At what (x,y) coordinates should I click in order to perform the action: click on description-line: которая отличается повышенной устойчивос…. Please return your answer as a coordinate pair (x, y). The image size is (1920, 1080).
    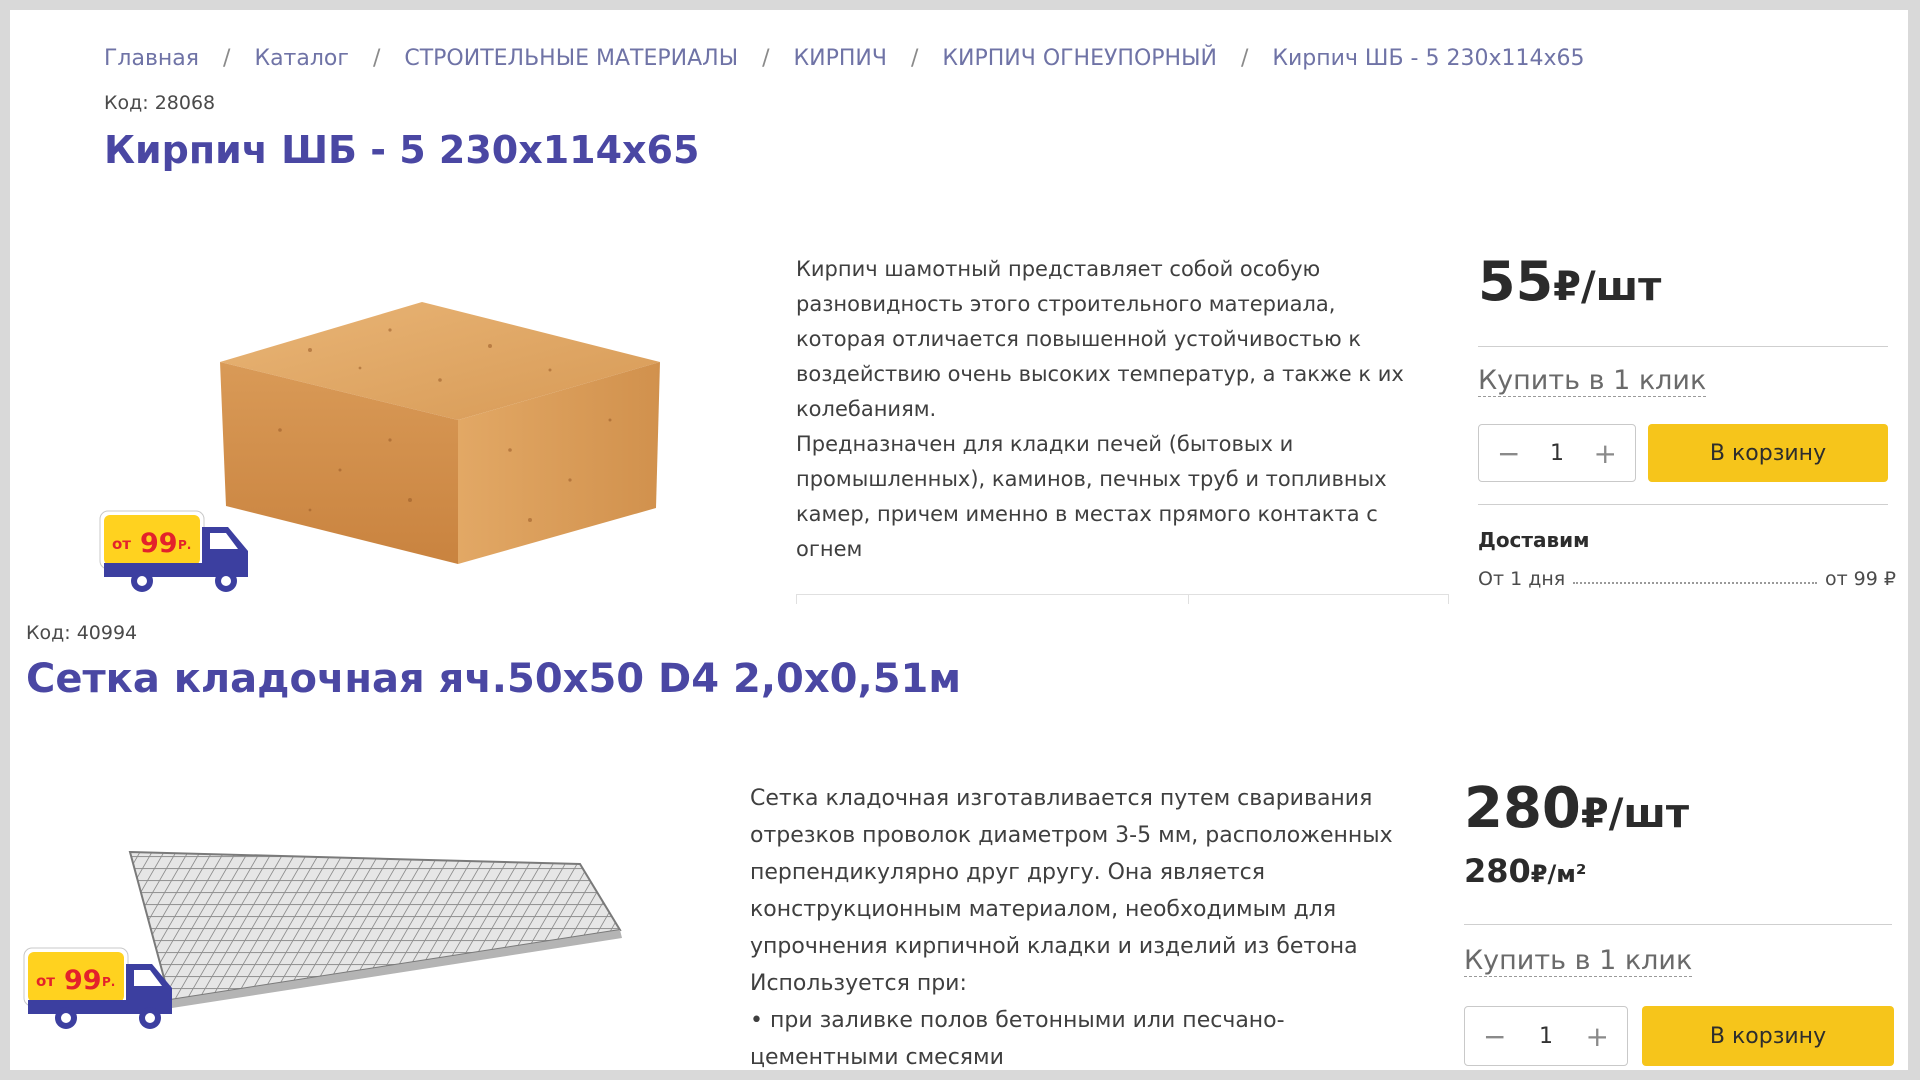
    Looking at the image, I should click on (1079, 339).